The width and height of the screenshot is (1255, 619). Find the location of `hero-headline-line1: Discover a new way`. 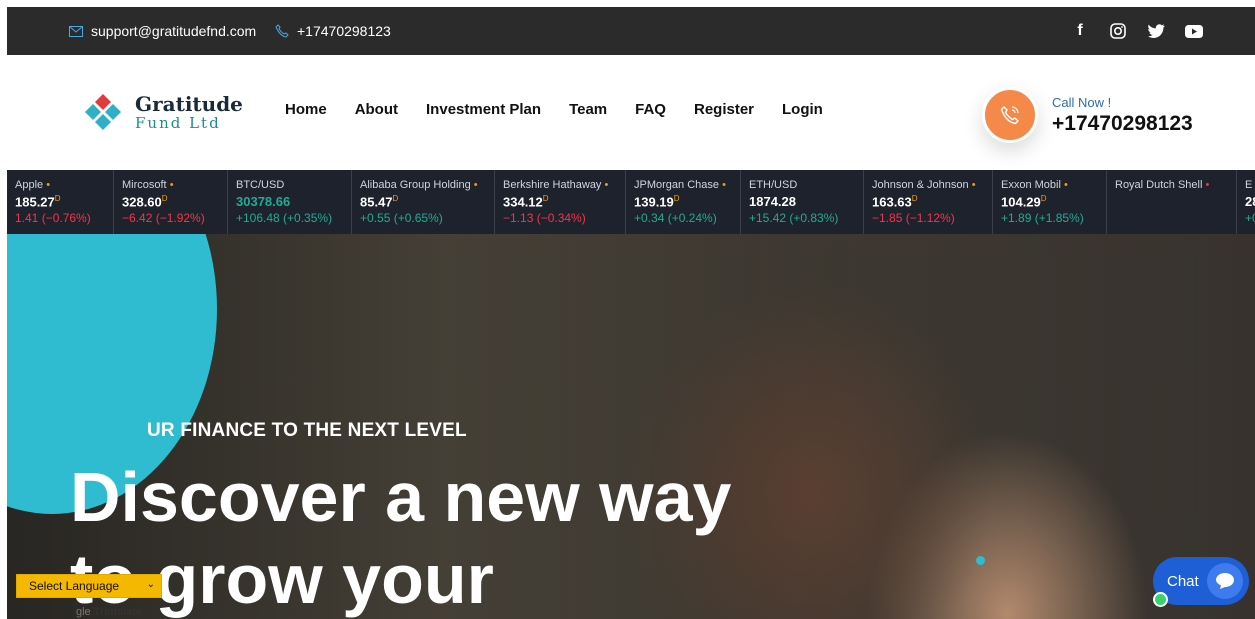

hero-headline-line1: Discover a new way is located at coordinates (401, 497).